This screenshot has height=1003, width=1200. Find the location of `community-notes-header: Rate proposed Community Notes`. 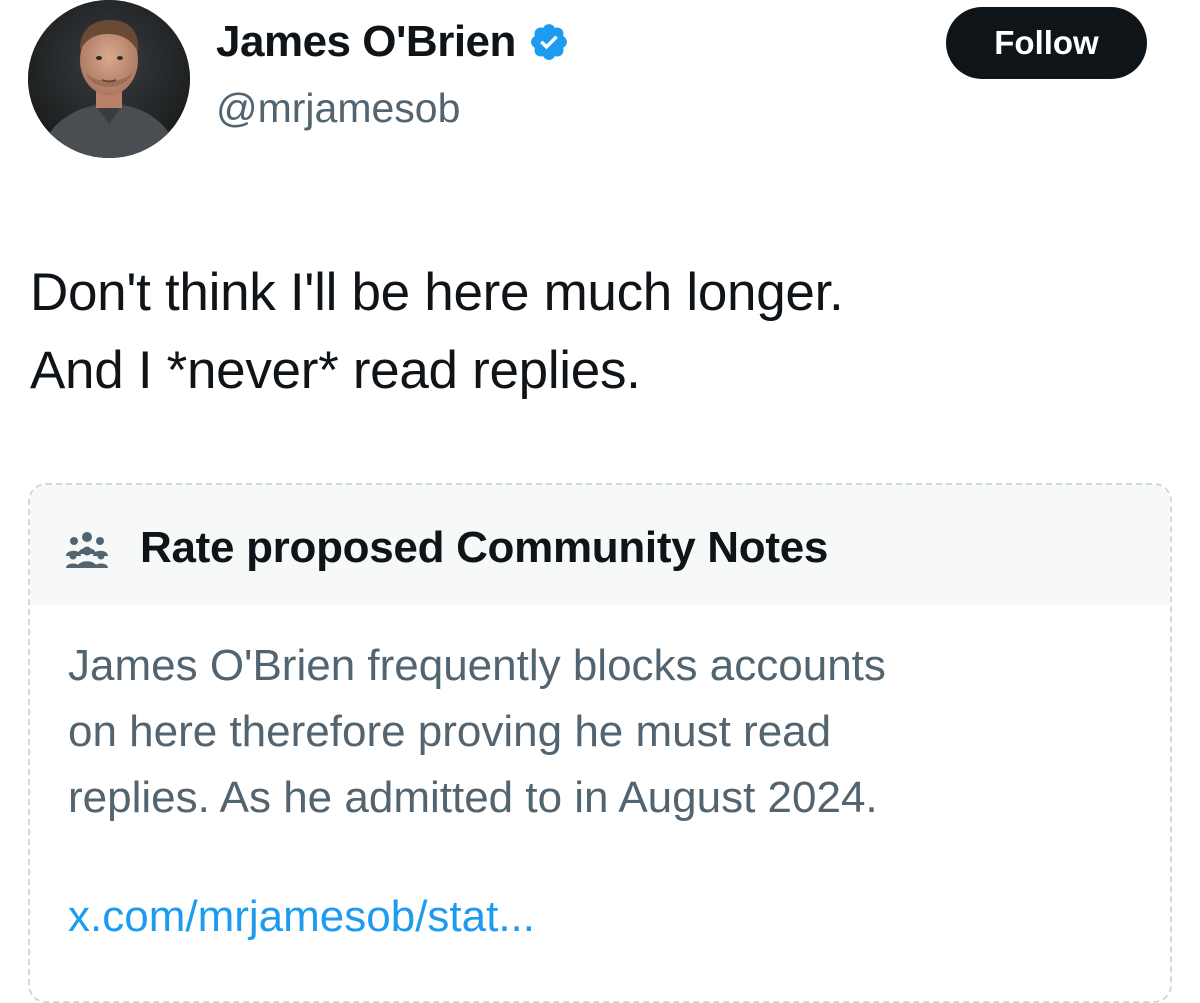

community-notes-header: Rate proposed Community Notes is located at coordinates (600, 545).